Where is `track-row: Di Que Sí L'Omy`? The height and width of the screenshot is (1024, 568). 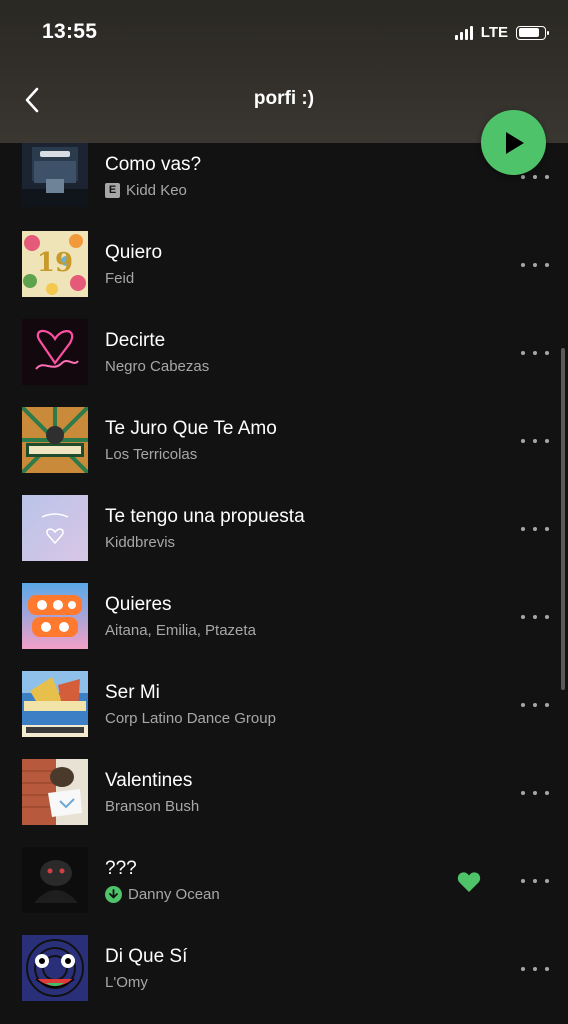 track-row: Di Que Sí L'Omy is located at coordinates (284, 979).